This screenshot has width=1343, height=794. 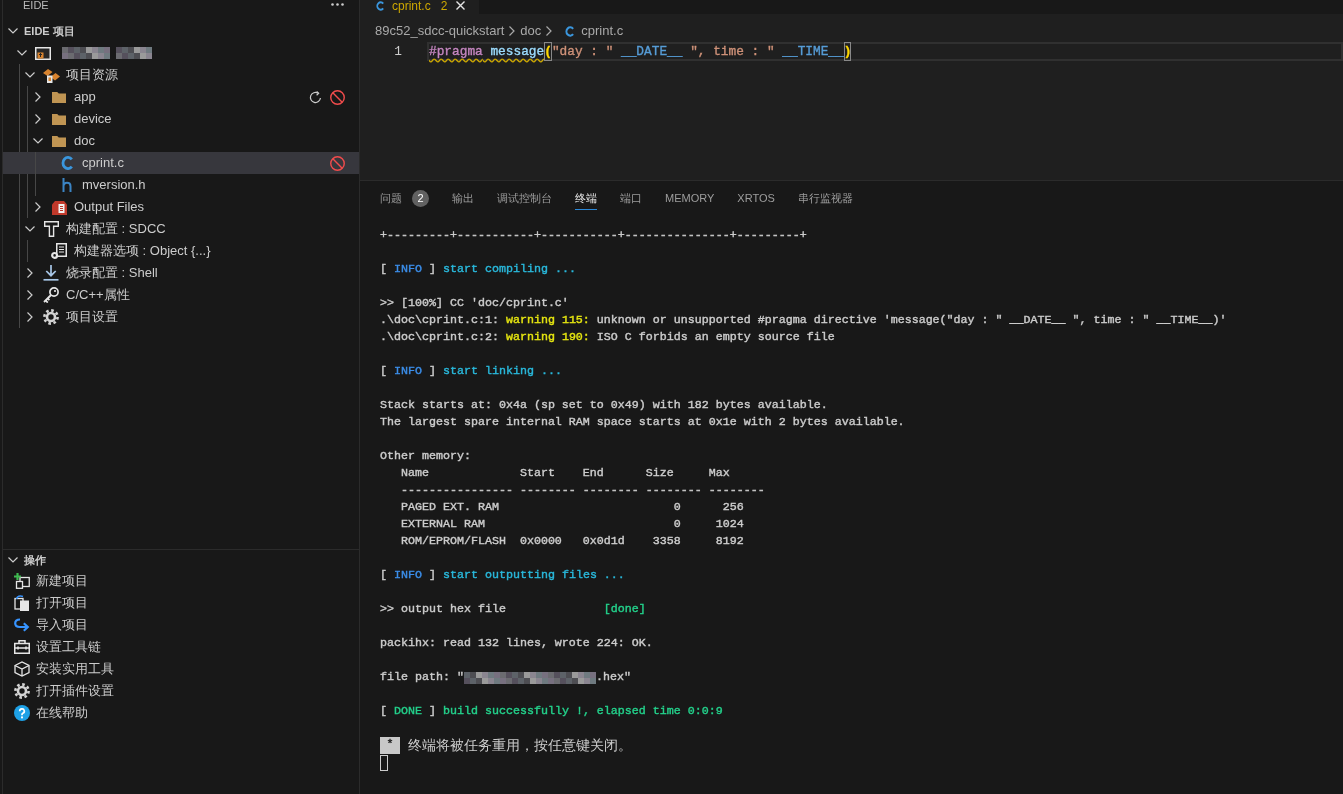 I want to click on blocks-icon, so click(x=51, y=75).